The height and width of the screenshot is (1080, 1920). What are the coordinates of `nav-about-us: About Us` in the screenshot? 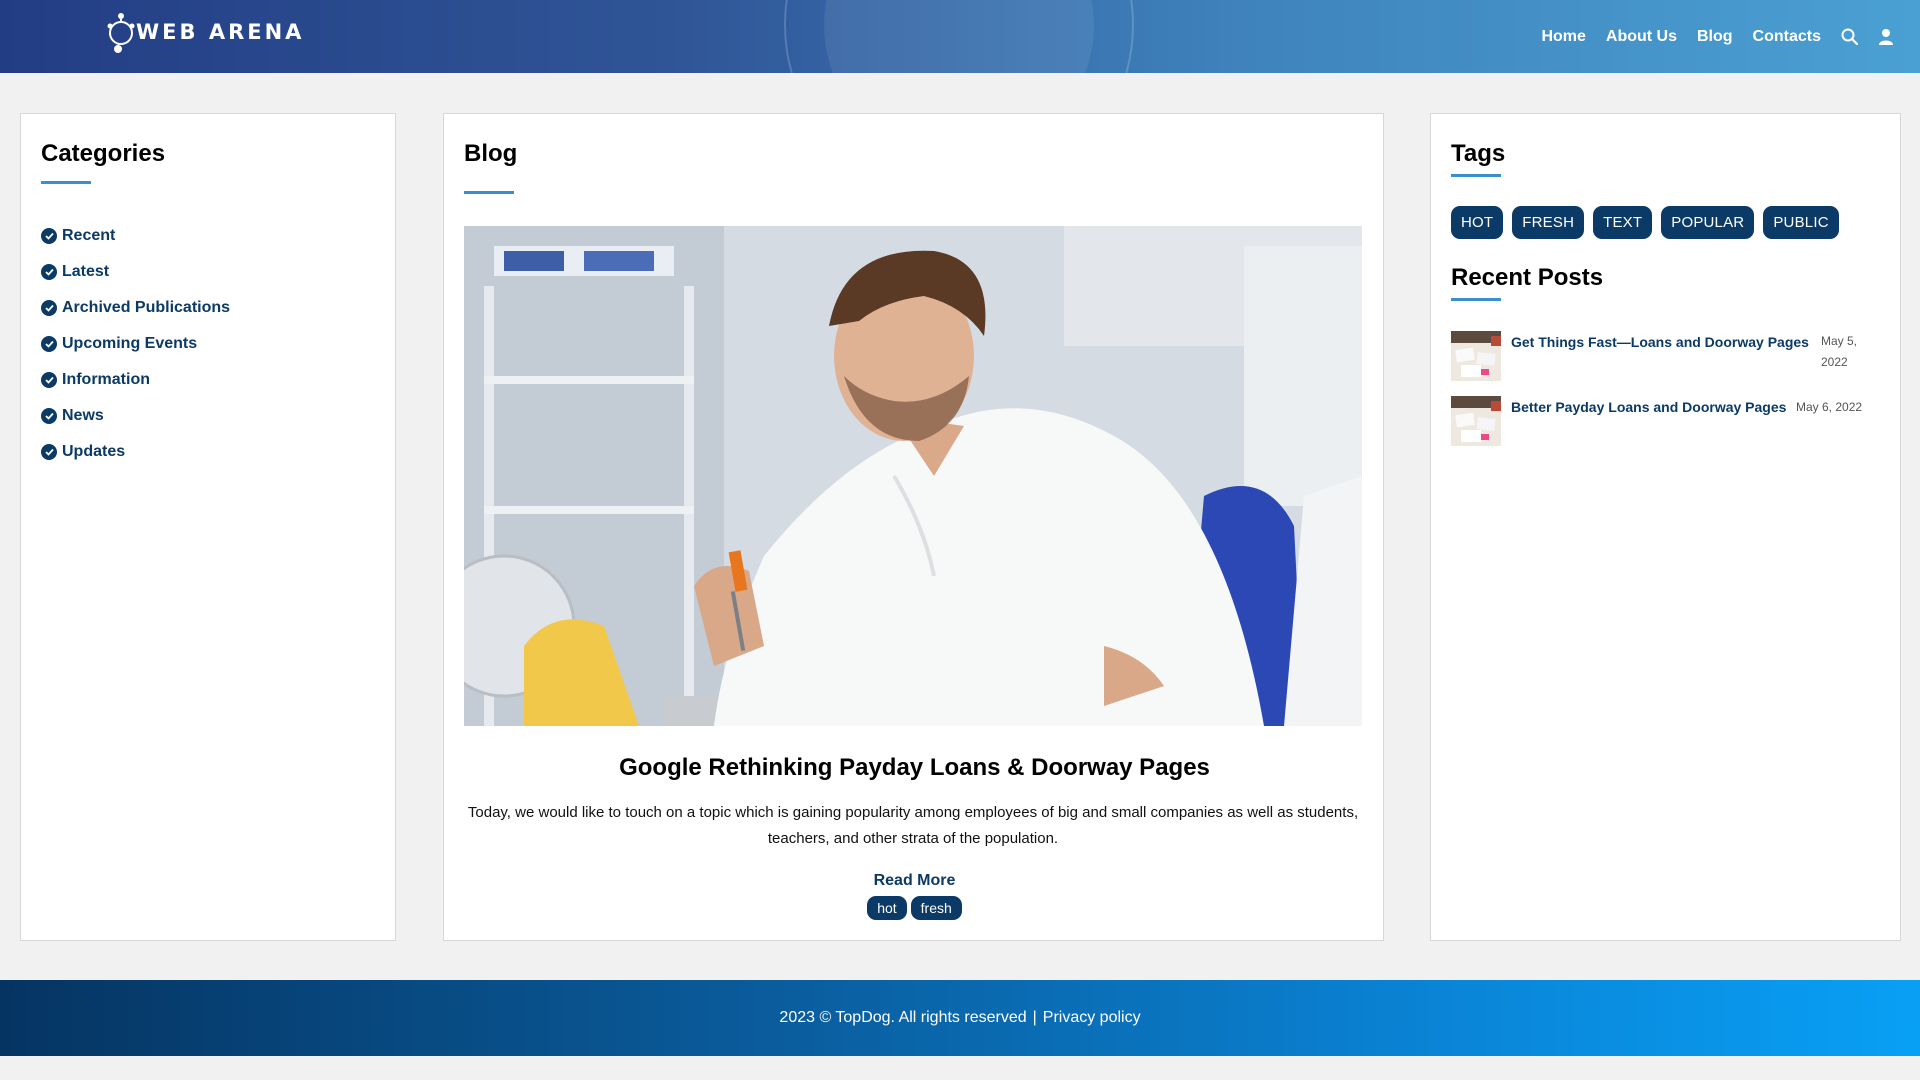 It's located at (1641, 37).